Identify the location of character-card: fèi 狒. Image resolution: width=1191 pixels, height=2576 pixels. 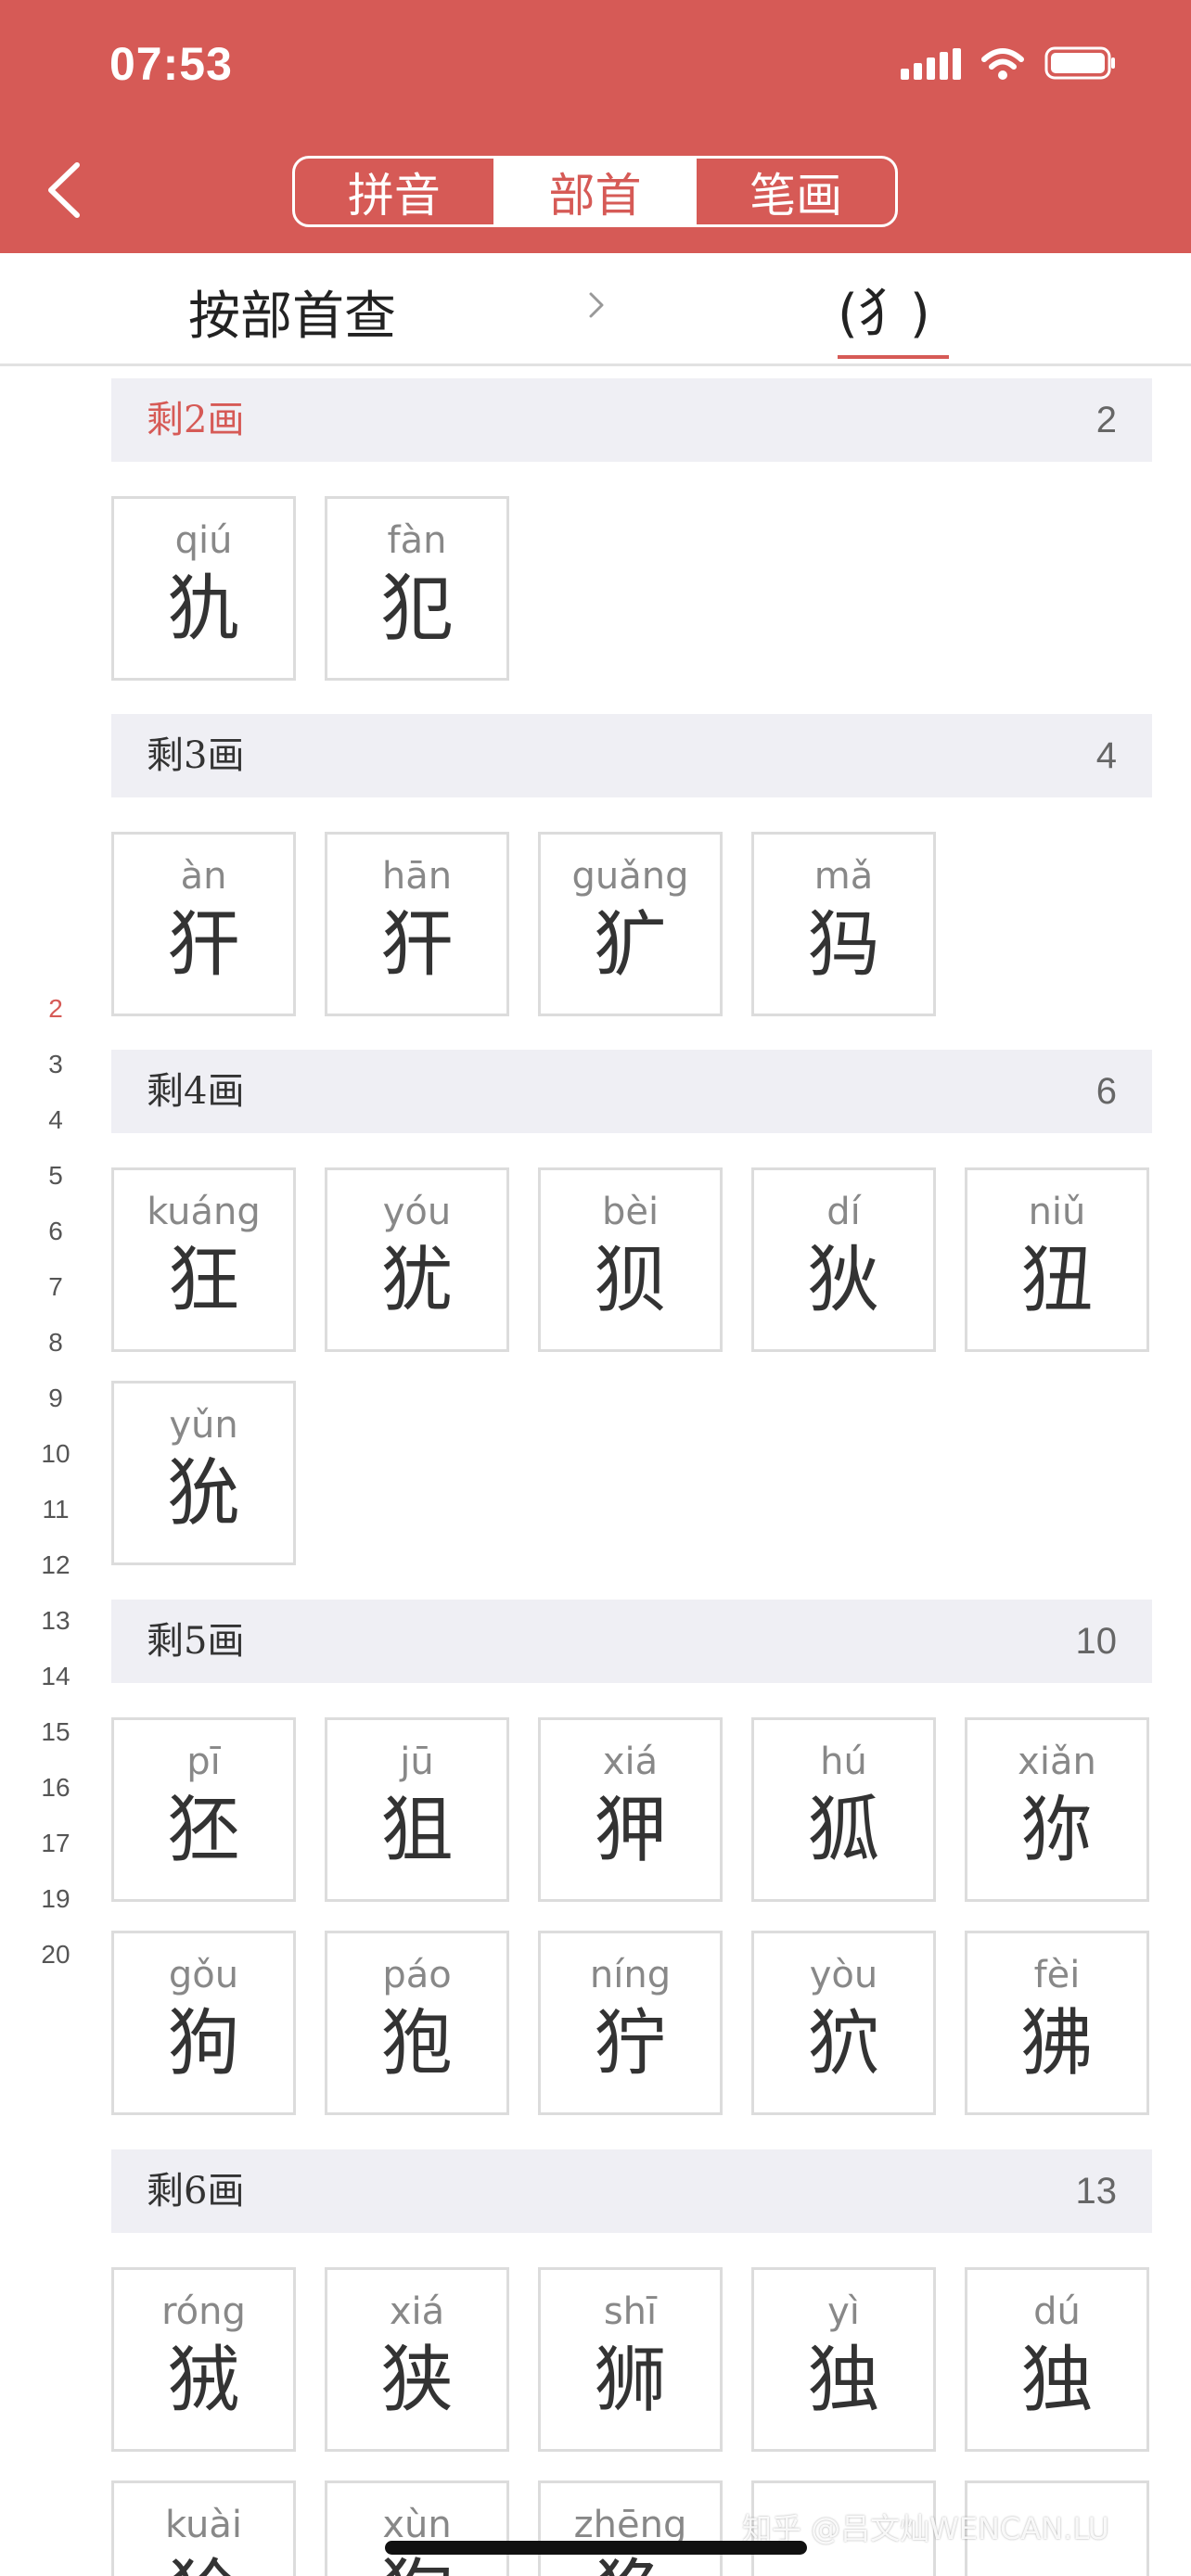
(1057, 2023).